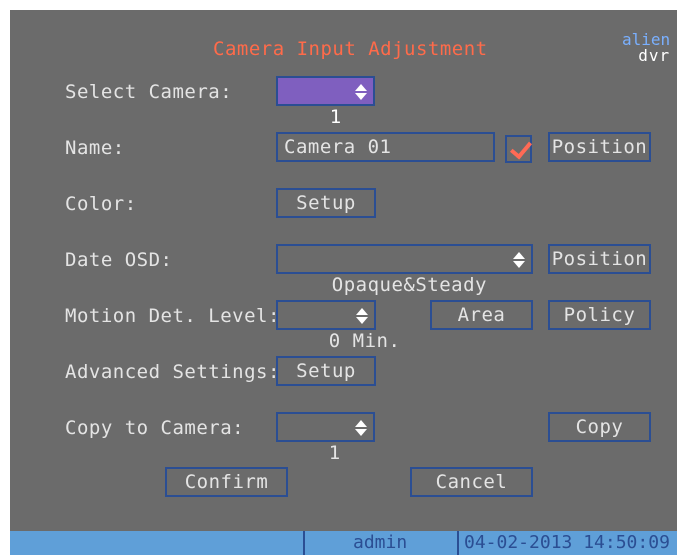 This screenshot has width=677, height=555. I want to click on advanced-settings-label: Advanced Settings:, so click(172, 372).